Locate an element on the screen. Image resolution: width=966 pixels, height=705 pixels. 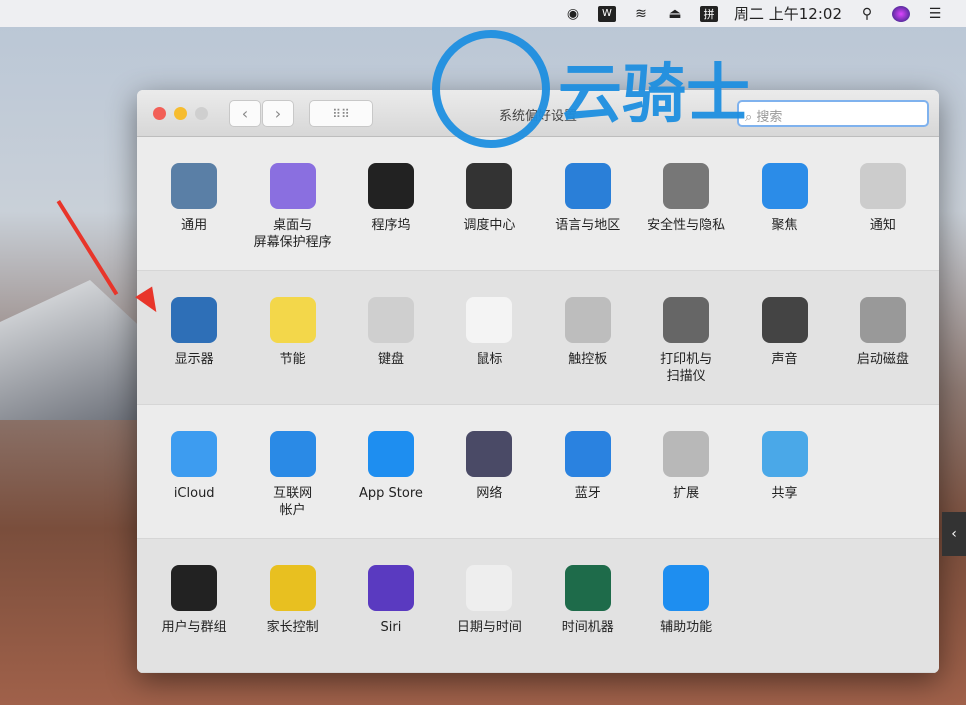
preference-pane: 程序坞 is located at coordinates (391, 203).